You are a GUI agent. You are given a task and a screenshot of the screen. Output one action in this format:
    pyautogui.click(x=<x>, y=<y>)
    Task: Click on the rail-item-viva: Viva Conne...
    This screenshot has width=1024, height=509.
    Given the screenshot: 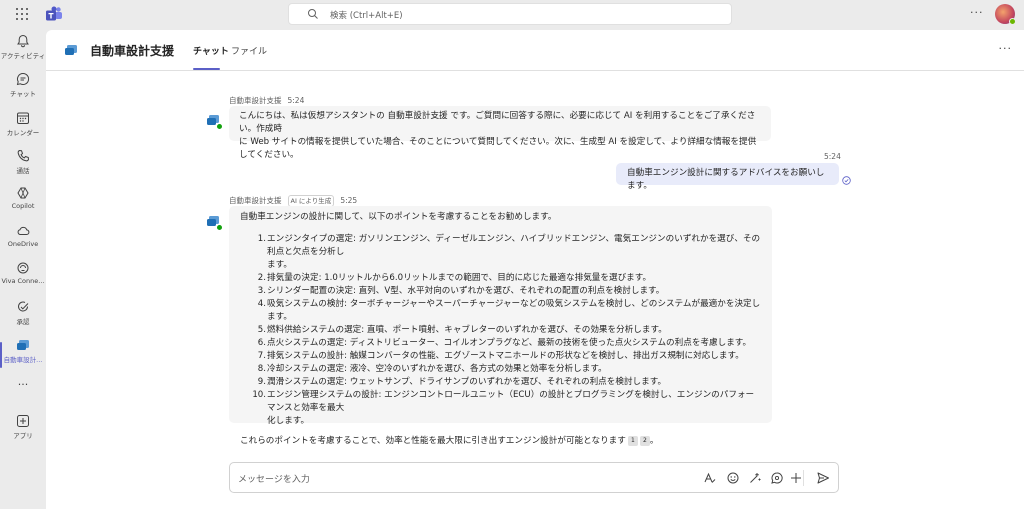 What is the action you would take?
    pyautogui.click(x=23, y=279)
    